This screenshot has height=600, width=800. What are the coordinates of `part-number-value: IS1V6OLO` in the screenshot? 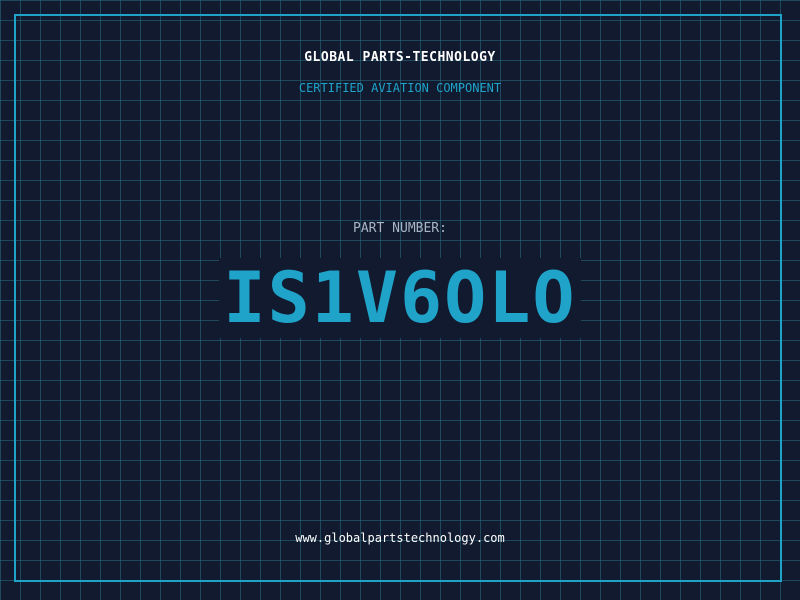 It's located at (400, 298).